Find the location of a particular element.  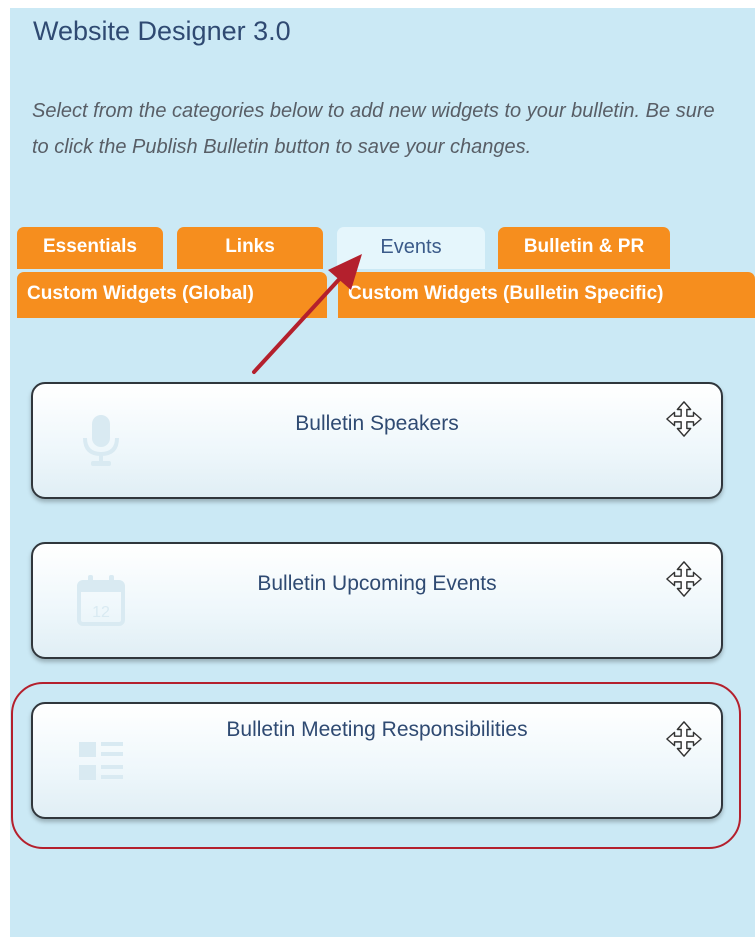

tab-events: Events is located at coordinates (411, 248).